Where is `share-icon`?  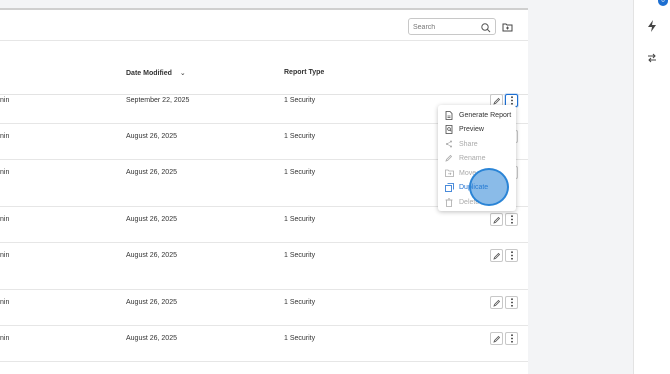 share-icon is located at coordinates (449, 144).